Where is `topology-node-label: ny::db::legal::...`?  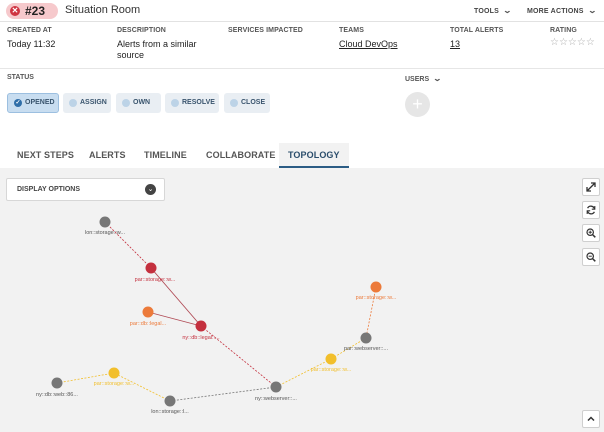
topology-node-label: ny::db::legal::... is located at coordinates (201, 338).